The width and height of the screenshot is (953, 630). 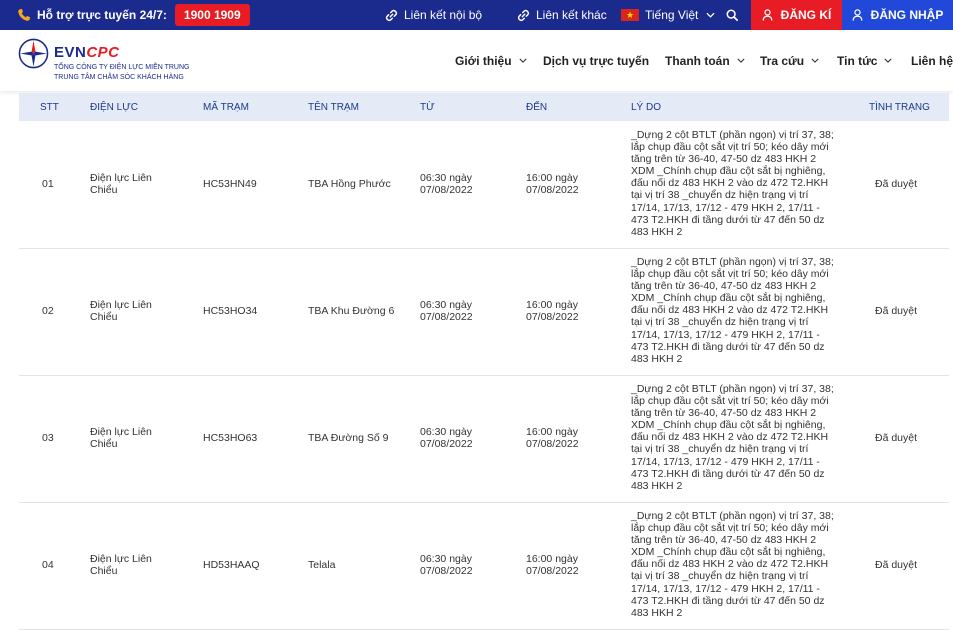 I want to click on other-links-link: Liên kết khác, so click(x=562, y=15).